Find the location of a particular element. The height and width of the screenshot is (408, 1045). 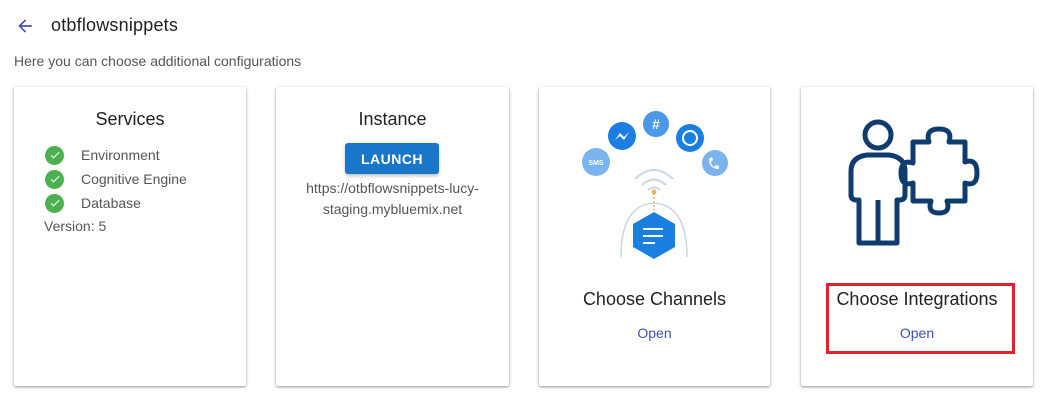

service-item-cognitive-engine: Cognitive Engine is located at coordinates (116, 179).